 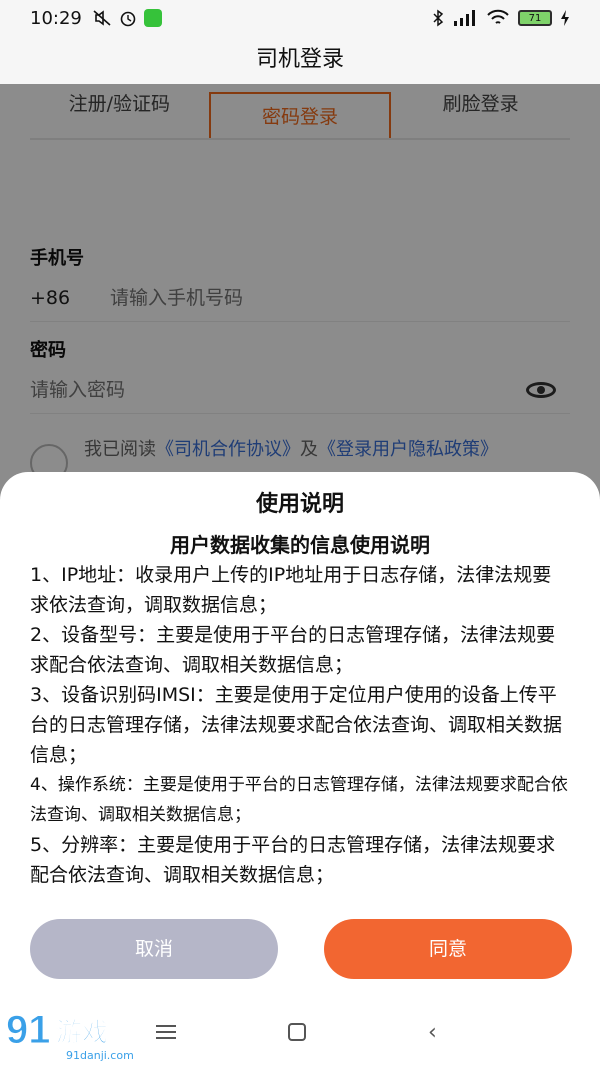 What do you see at coordinates (299, 504) in the screenshot?
I see `dialog-title: 使用说明` at bounding box center [299, 504].